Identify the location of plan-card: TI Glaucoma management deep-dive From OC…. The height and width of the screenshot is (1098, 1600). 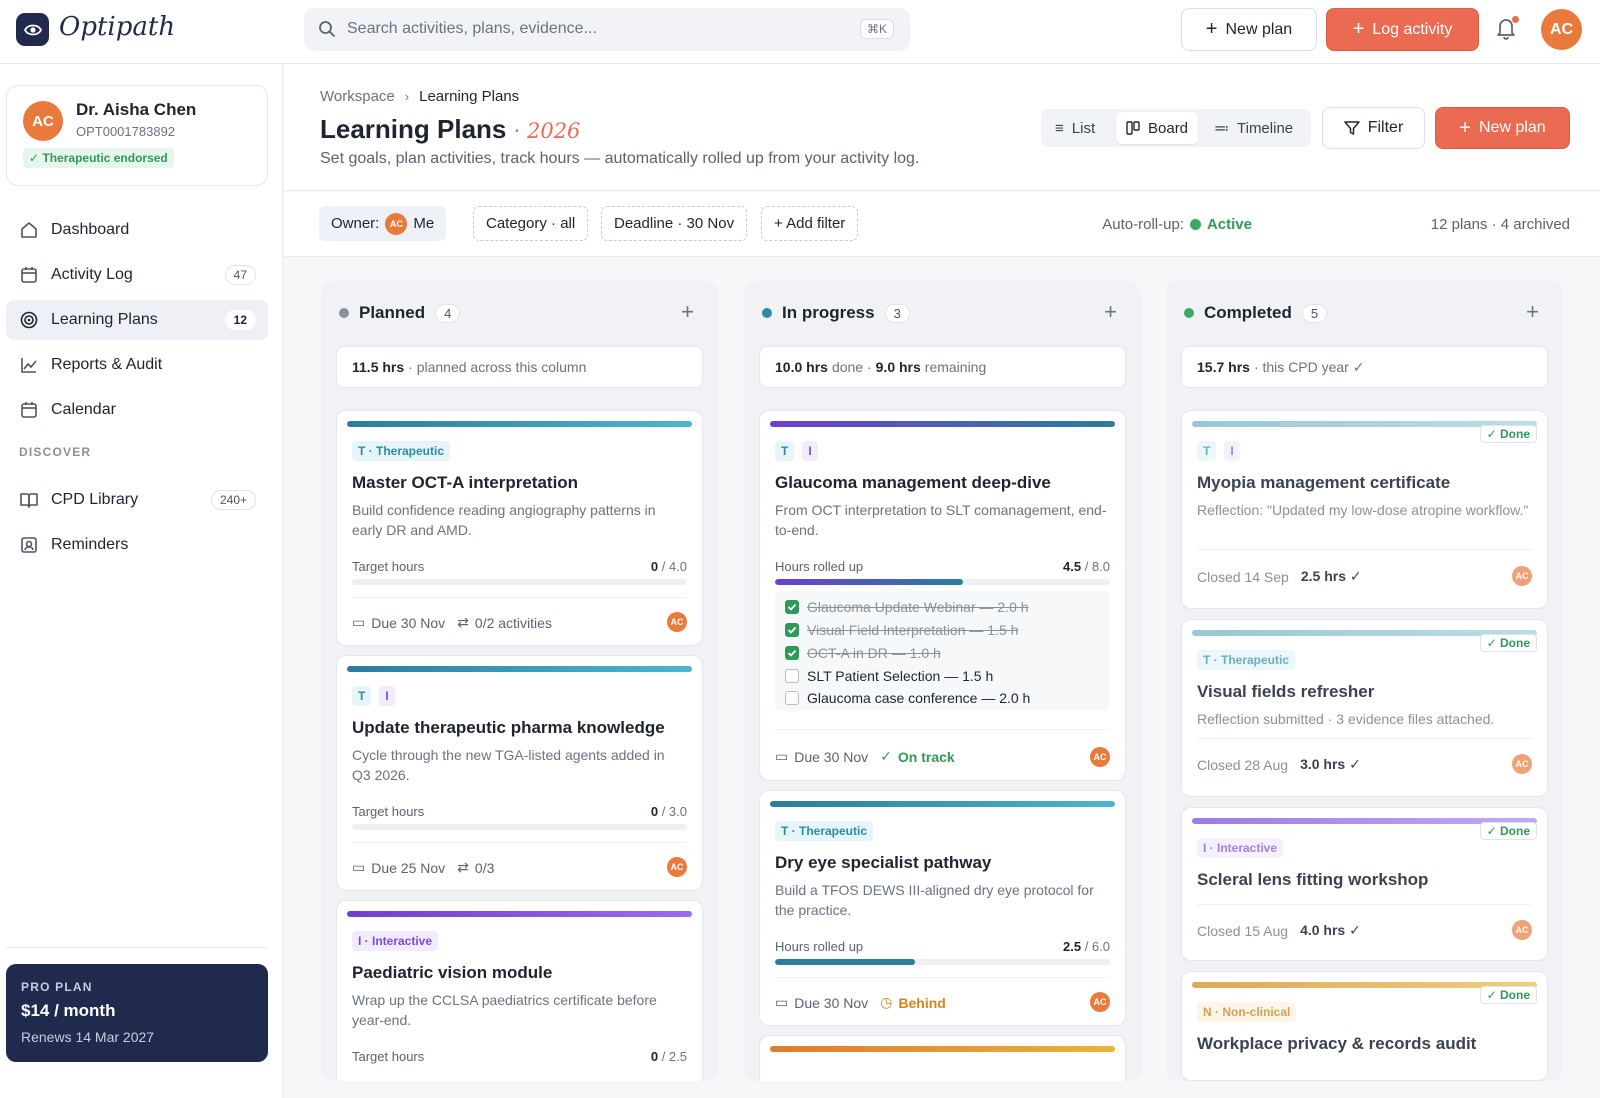
(942, 595).